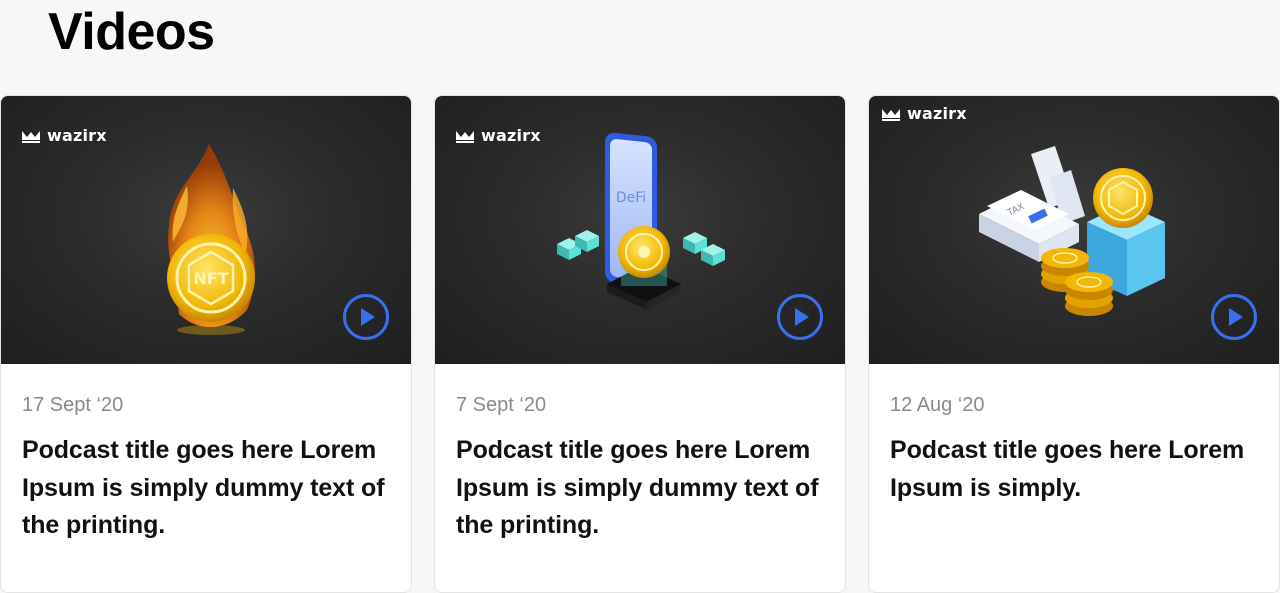  Describe the element at coordinates (501, 405) in the screenshot. I see `card-date: 7 Sept ‘20` at that location.